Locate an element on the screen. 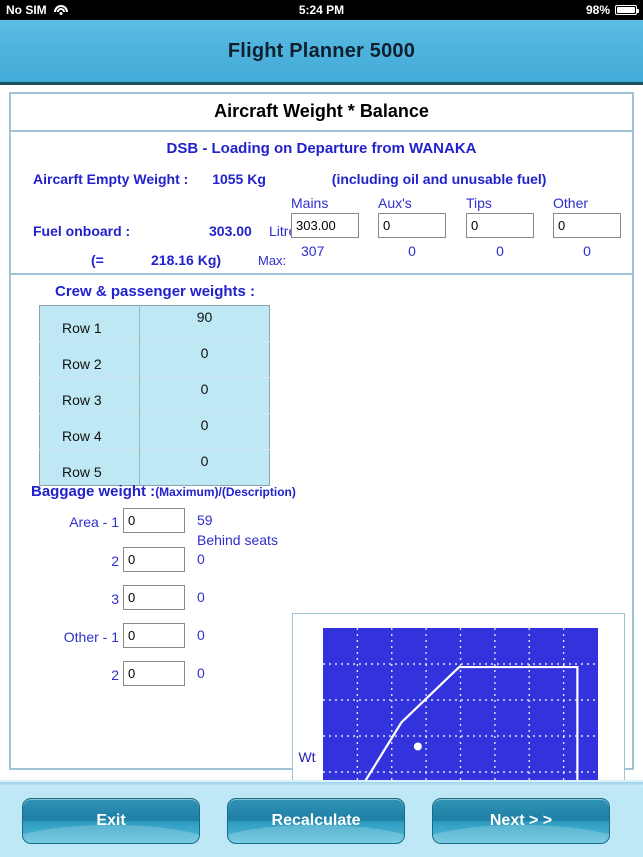  table-row: Row 3 0 is located at coordinates (154, 395).